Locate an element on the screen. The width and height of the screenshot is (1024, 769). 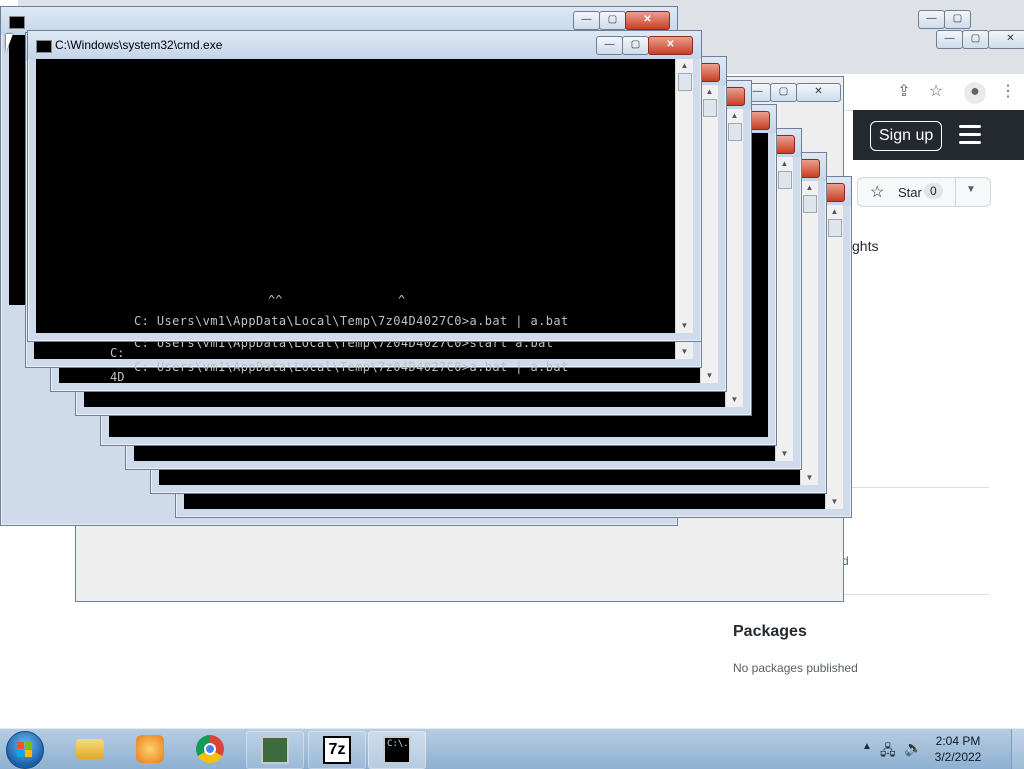
signup-button: Sign up is located at coordinates (906, 136).